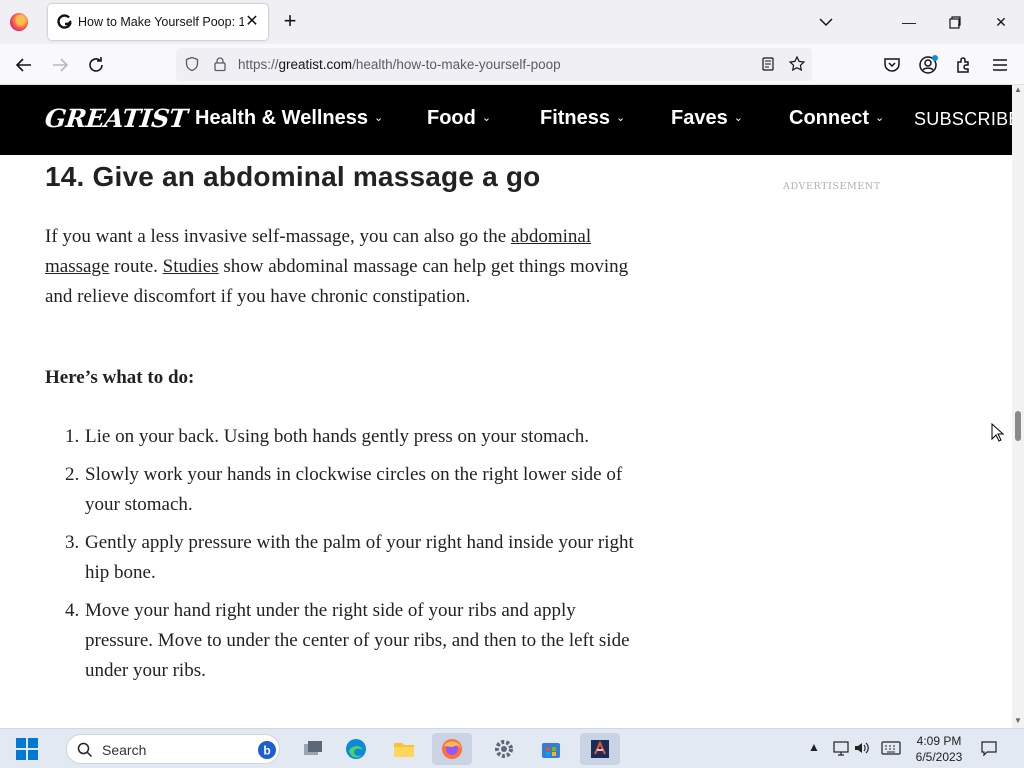  Describe the element at coordinates (19, 22) in the screenshot. I see `firefox-logo-icon` at that location.